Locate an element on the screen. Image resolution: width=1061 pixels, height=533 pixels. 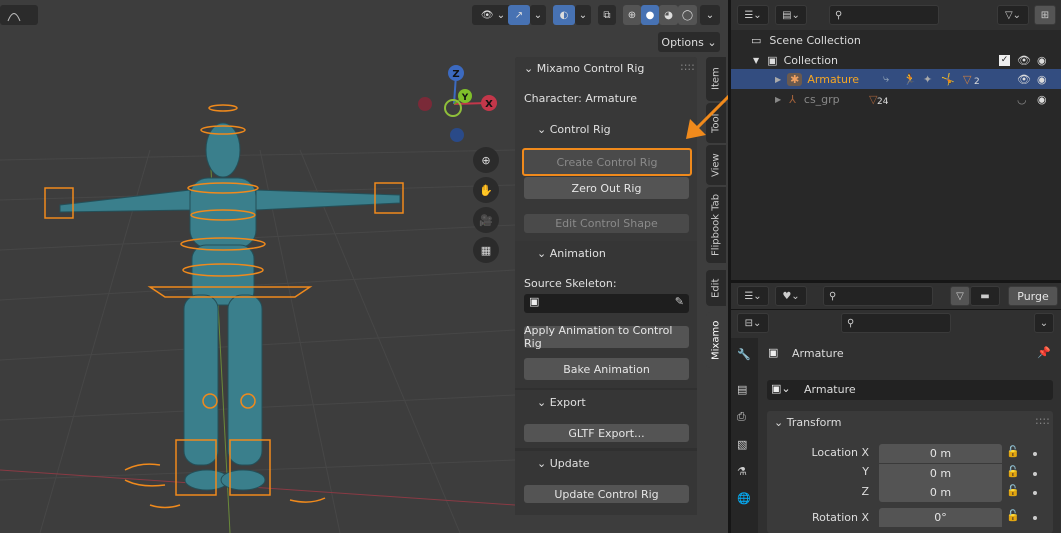
rendered-shading: ◯ is located at coordinates (687, 15).